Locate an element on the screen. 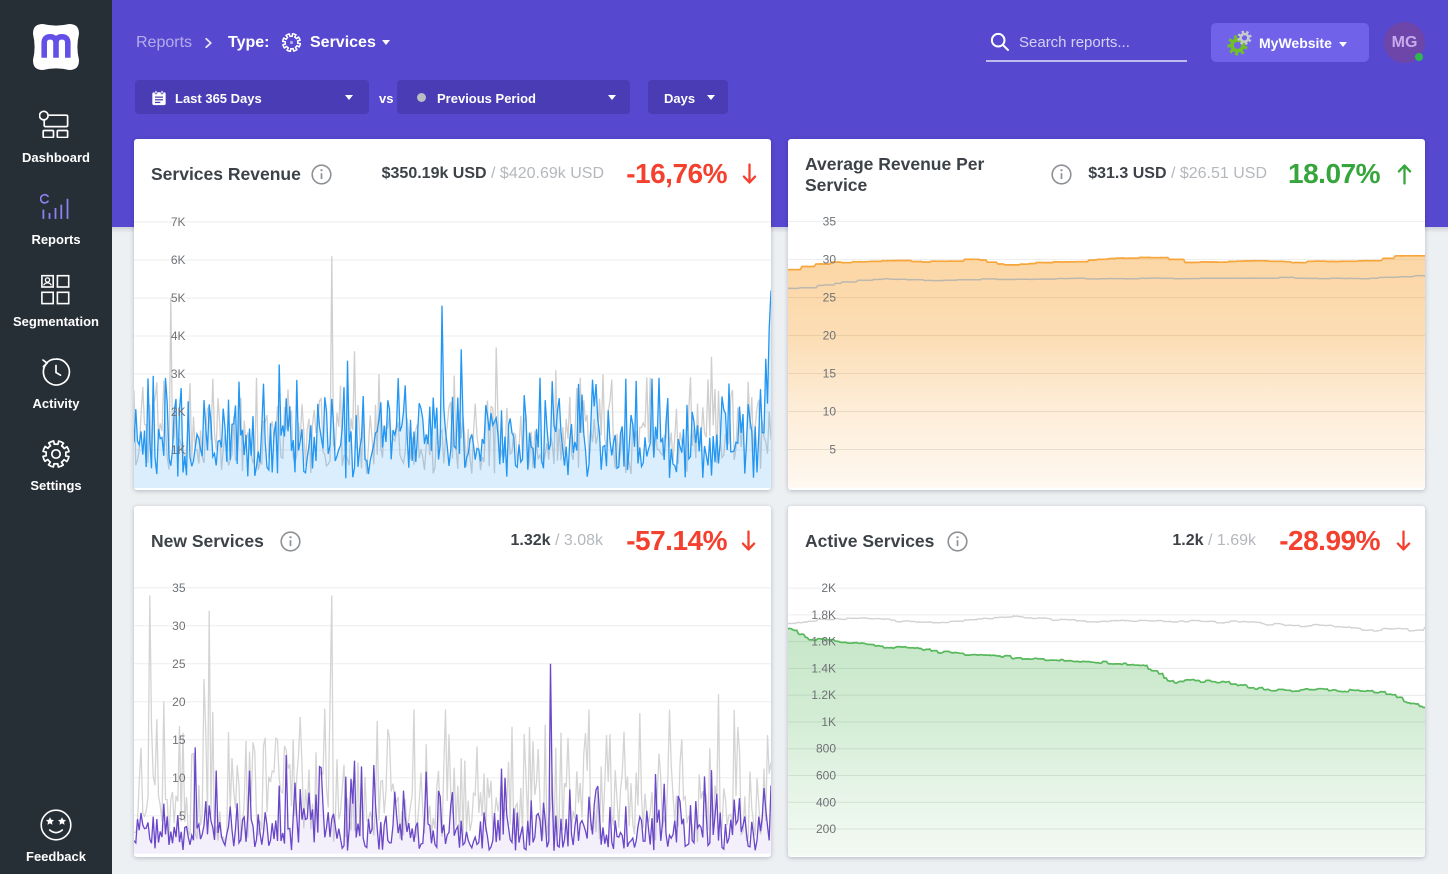 This screenshot has height=874, width=1448. svg-text: 6K is located at coordinates (178, 260).